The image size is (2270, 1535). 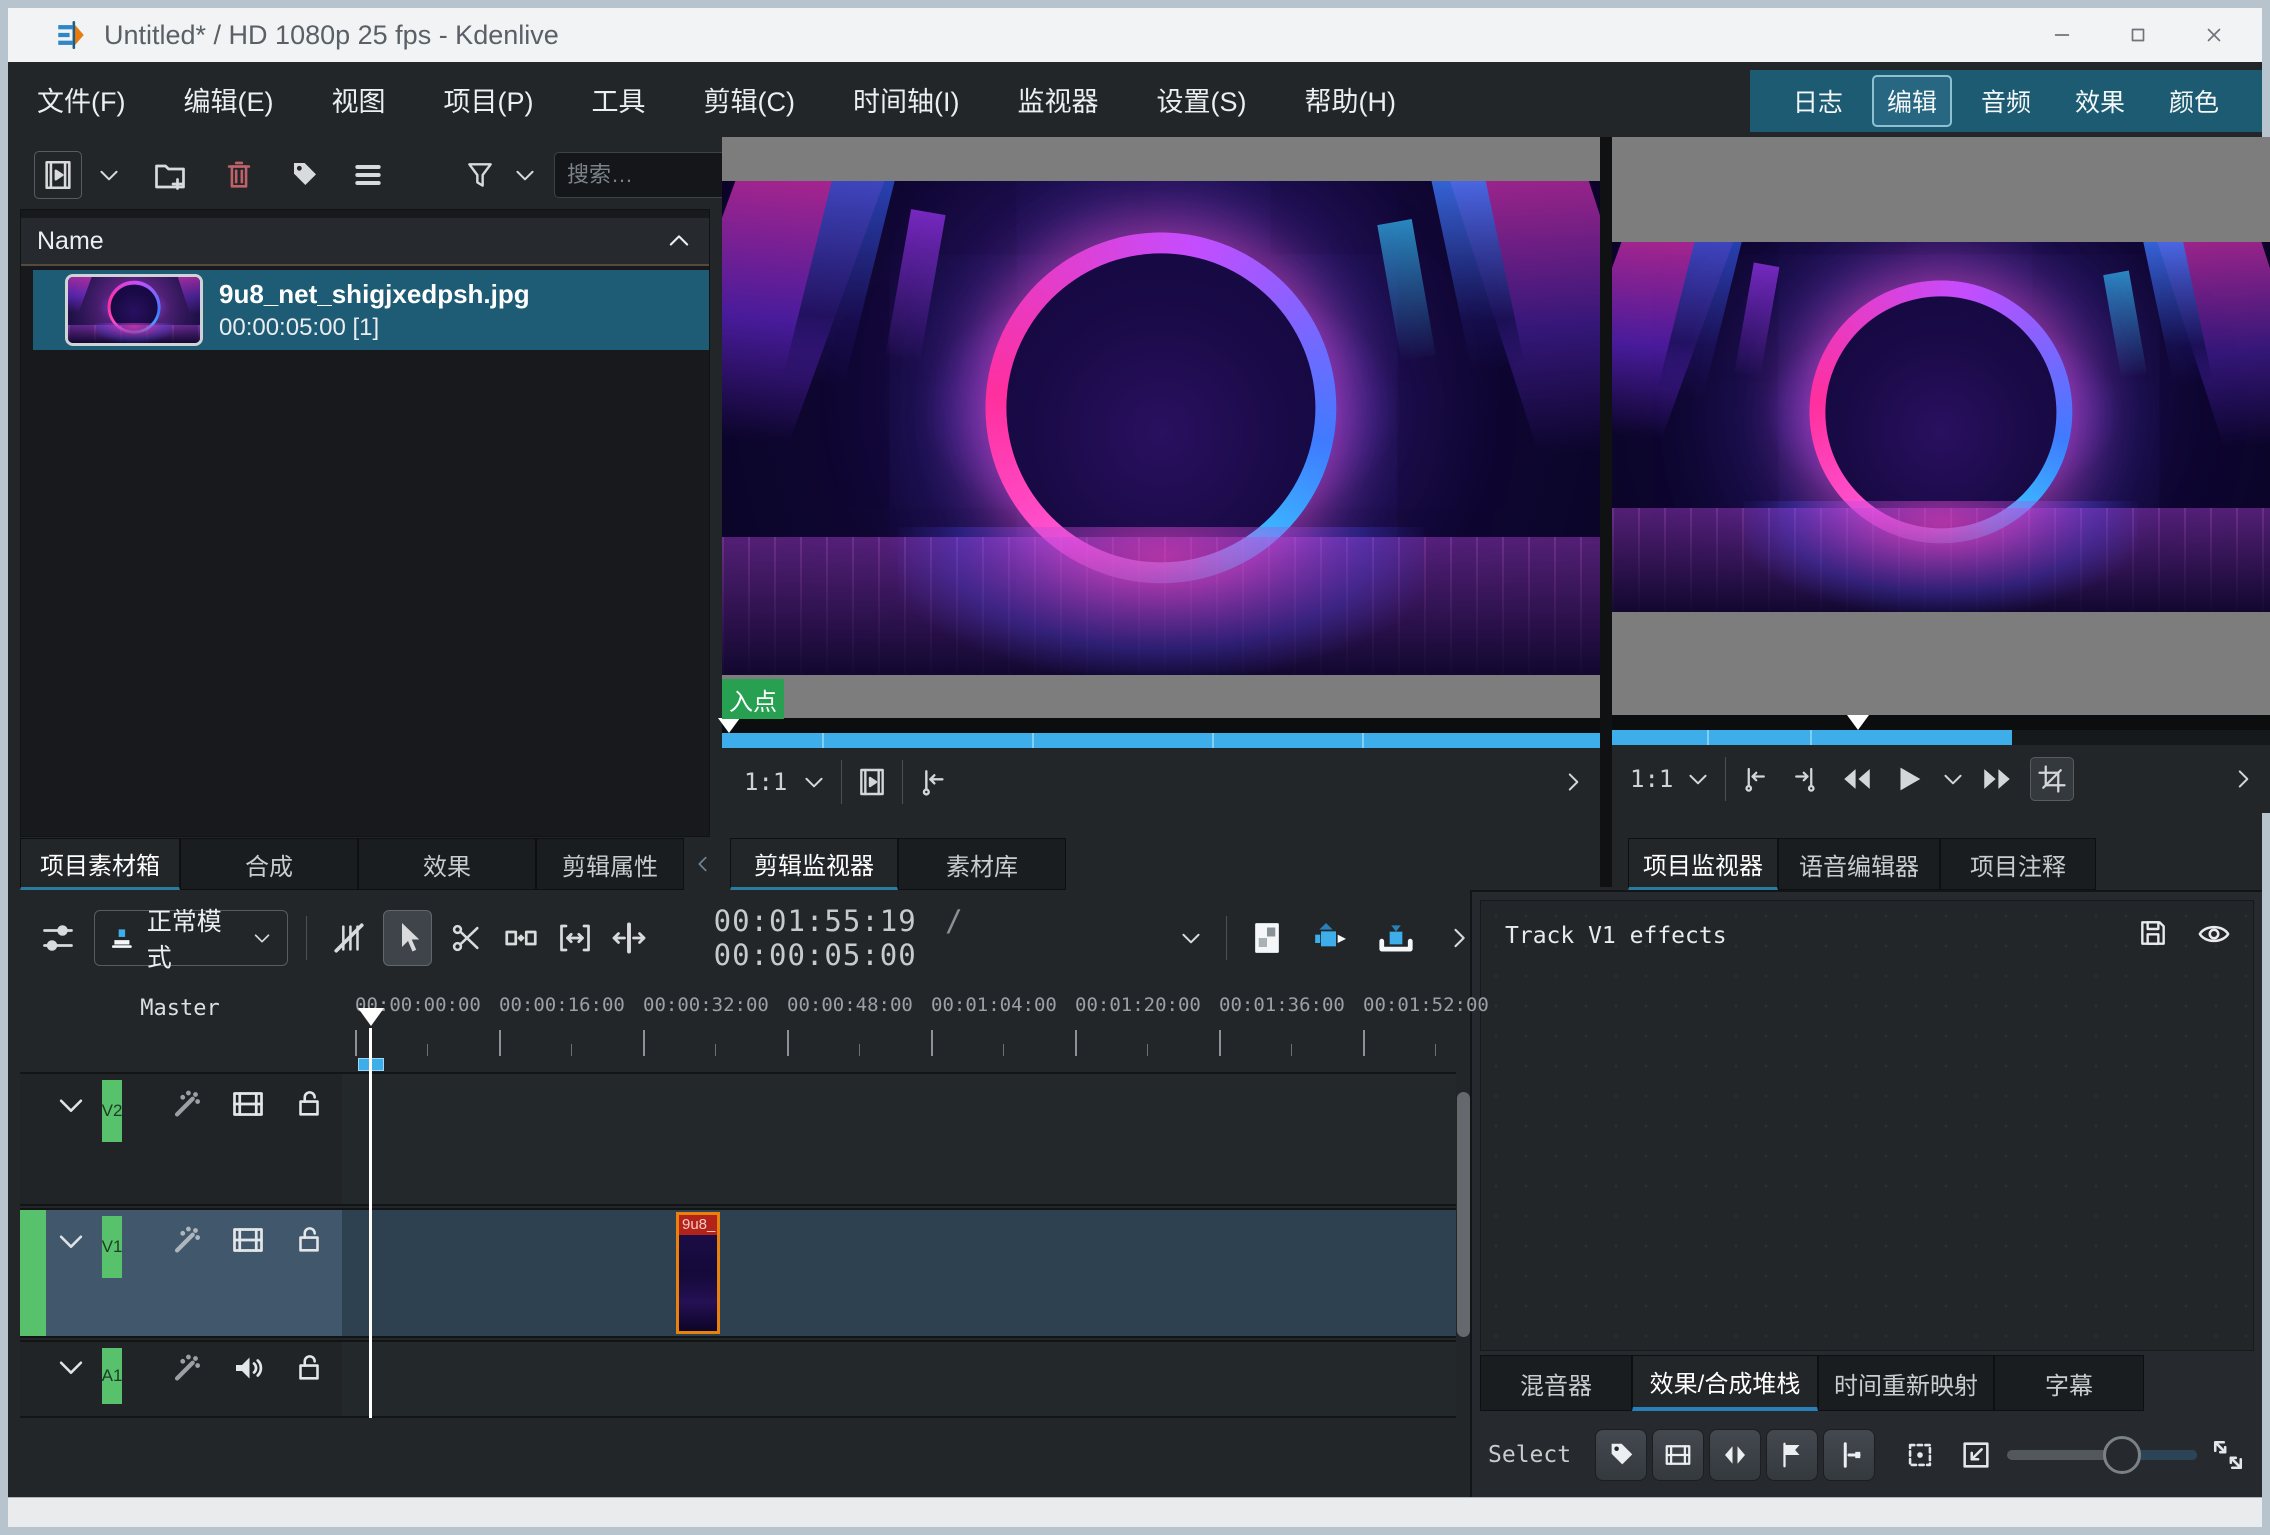 I want to click on project-monitor-playhead, so click(x=1858, y=722).